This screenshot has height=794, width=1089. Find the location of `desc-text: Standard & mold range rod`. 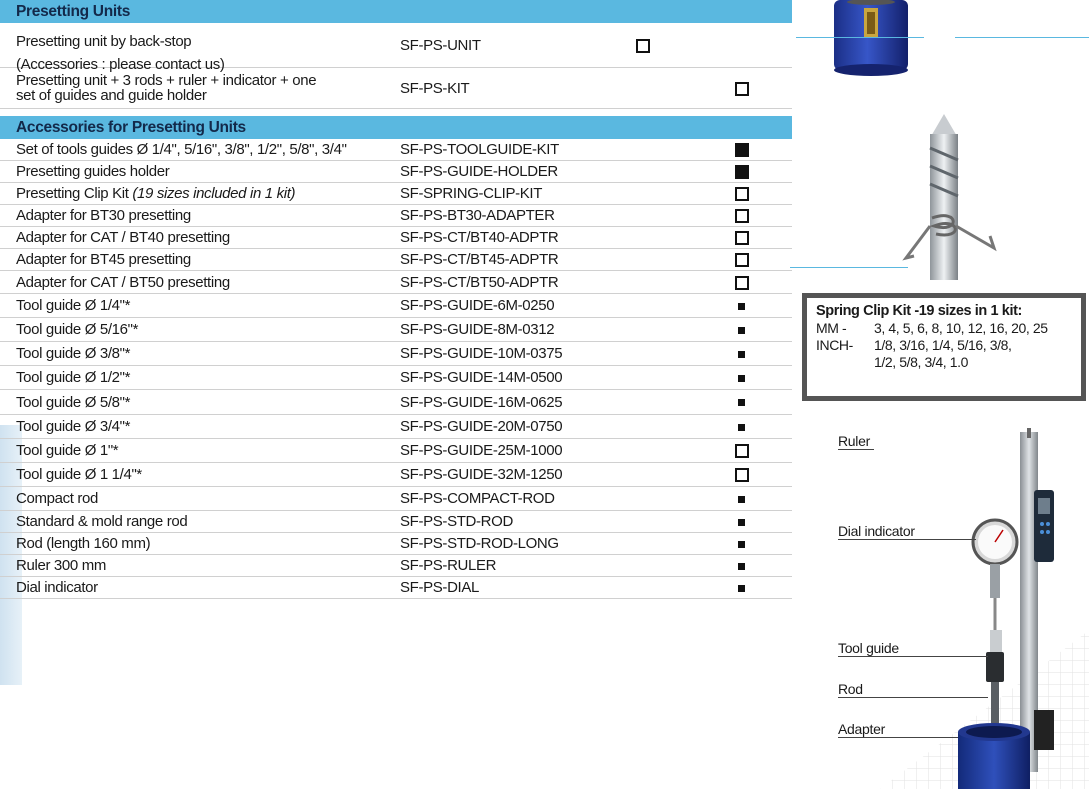

desc-text: Standard & mold range rod is located at coordinates (102, 521).